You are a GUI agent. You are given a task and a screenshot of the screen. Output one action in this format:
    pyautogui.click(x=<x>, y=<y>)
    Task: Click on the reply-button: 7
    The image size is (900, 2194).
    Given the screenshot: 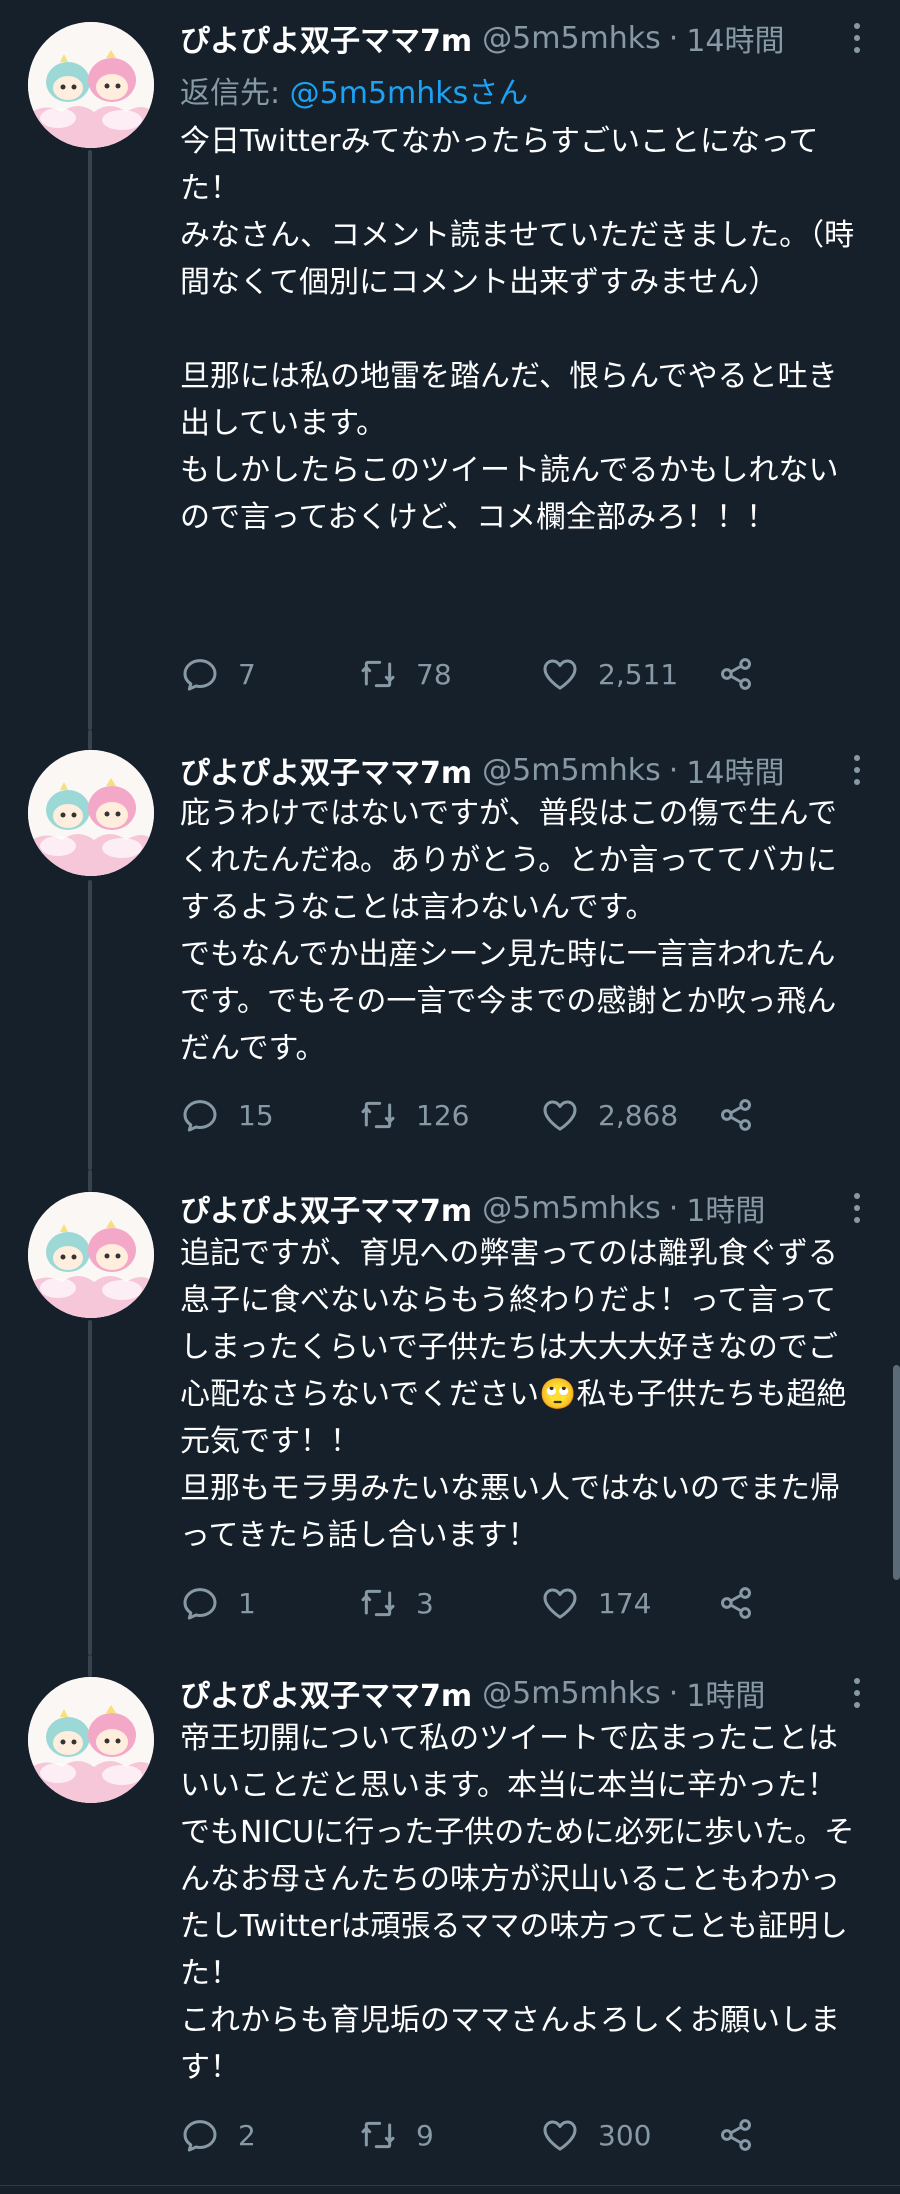 What is the action you would take?
    pyautogui.click(x=218, y=674)
    